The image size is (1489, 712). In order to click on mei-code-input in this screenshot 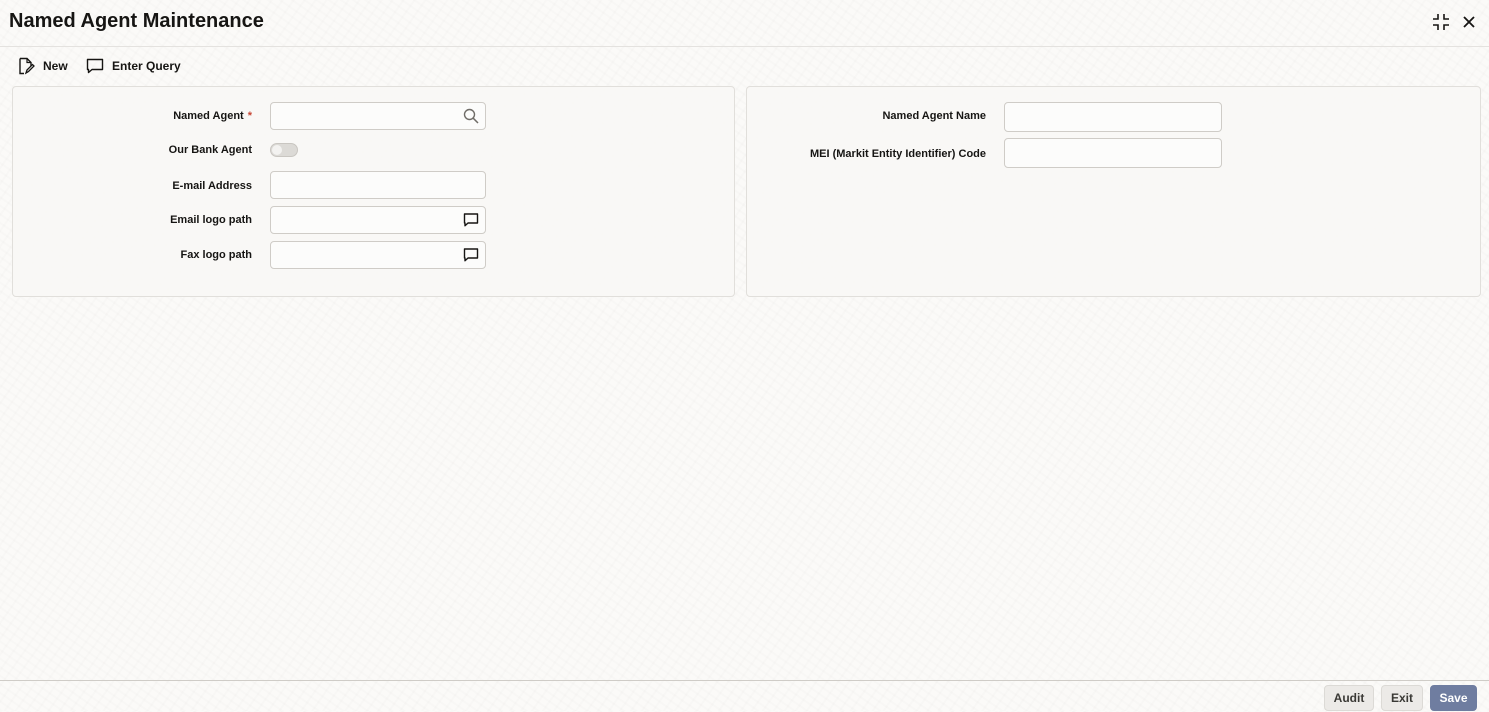, I will do `click(1113, 152)`.